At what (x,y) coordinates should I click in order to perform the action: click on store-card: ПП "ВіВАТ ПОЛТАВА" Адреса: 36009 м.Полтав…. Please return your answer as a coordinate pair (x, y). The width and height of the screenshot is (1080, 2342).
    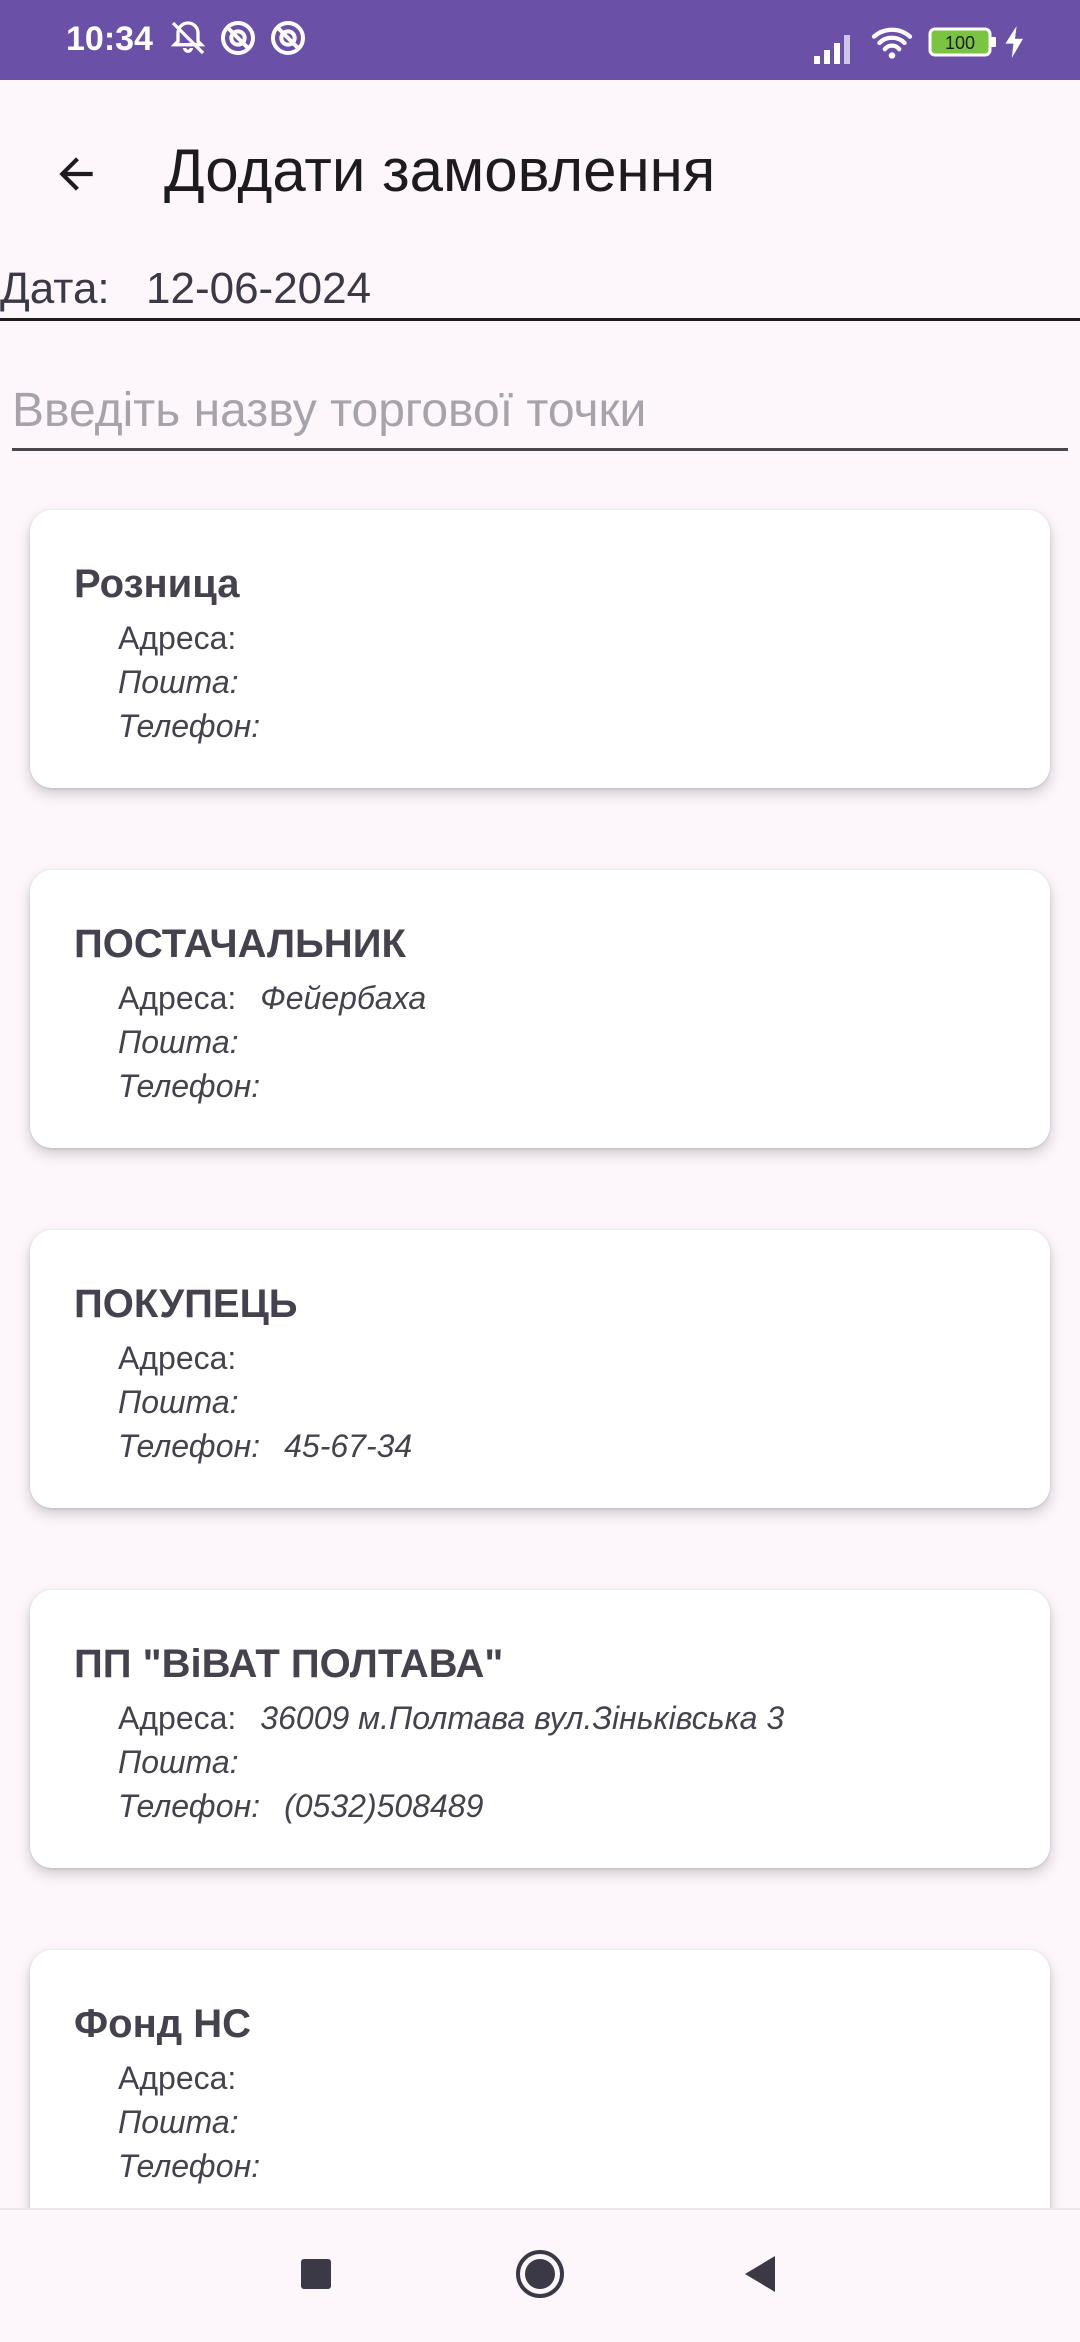
    Looking at the image, I should click on (540, 1729).